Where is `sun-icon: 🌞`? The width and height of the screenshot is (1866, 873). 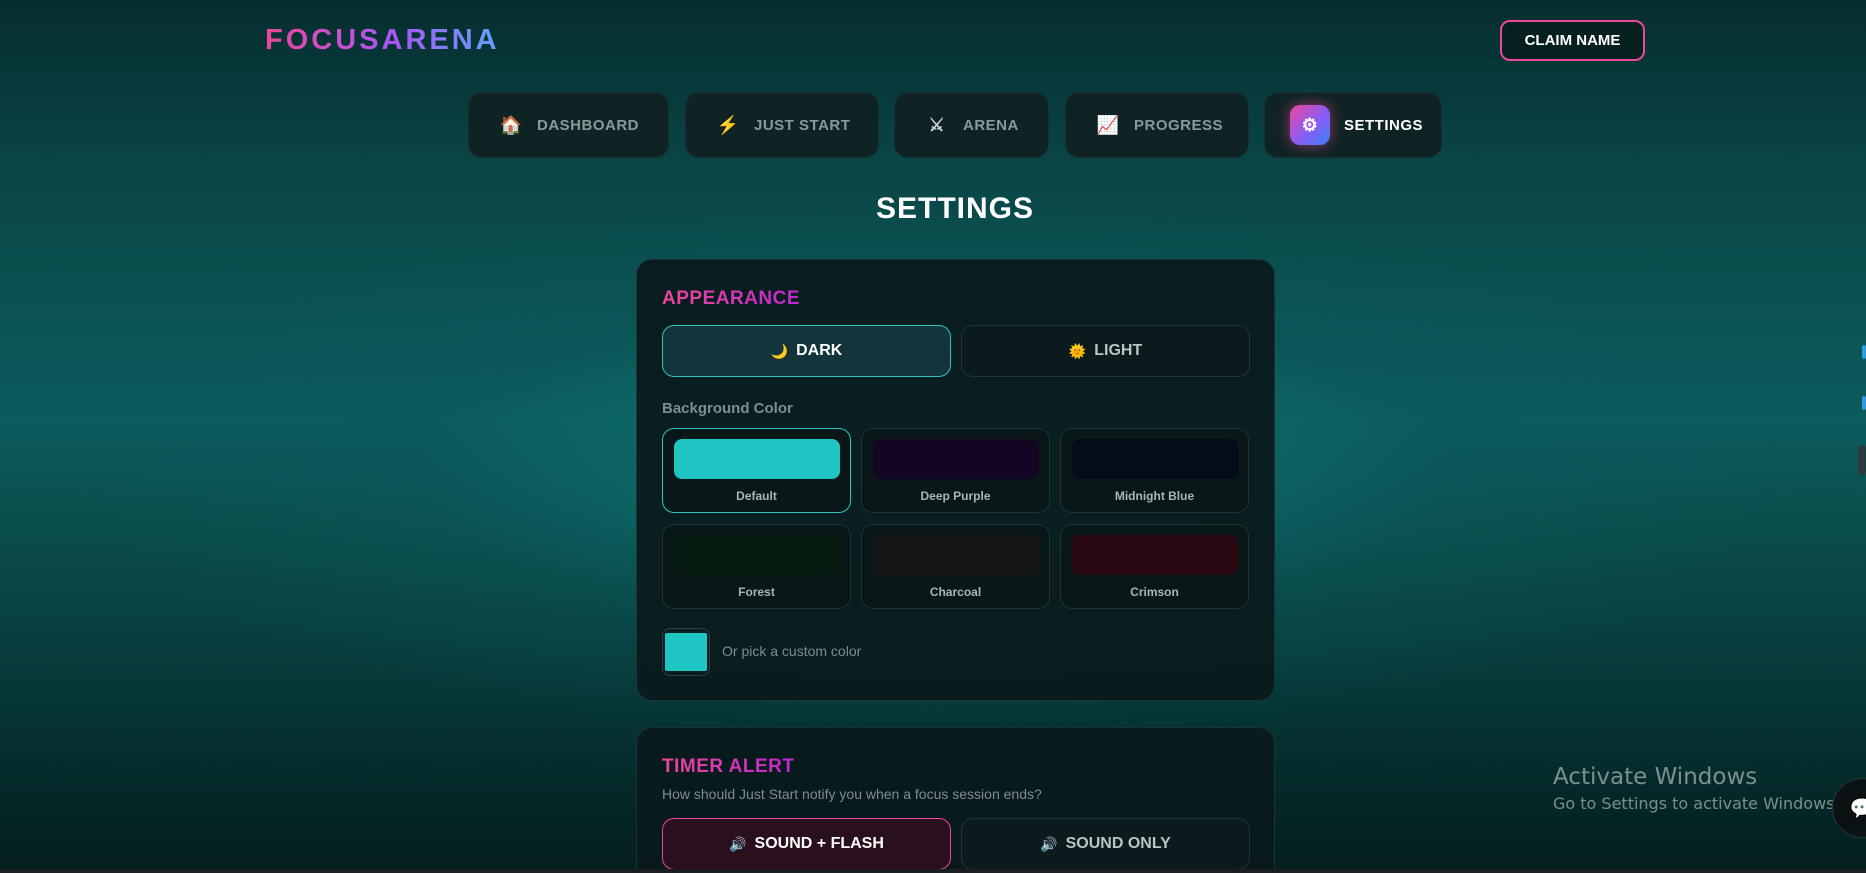
sun-icon: 🌞 is located at coordinates (1077, 350).